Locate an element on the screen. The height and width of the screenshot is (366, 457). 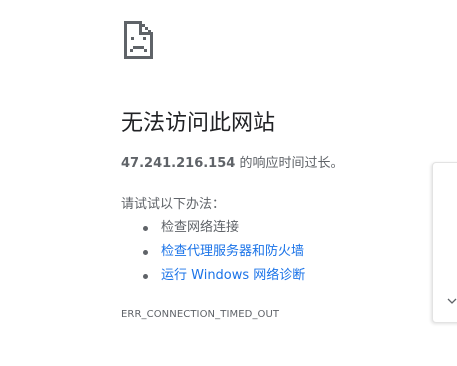
suggestion-check-proxy: 检查代理服务器和防火墙 is located at coordinates (213, 254).